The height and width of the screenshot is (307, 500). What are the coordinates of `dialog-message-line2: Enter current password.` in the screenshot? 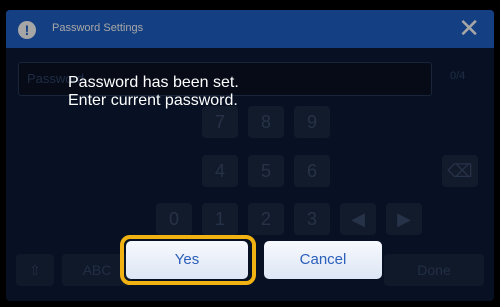 It's located at (153, 100).